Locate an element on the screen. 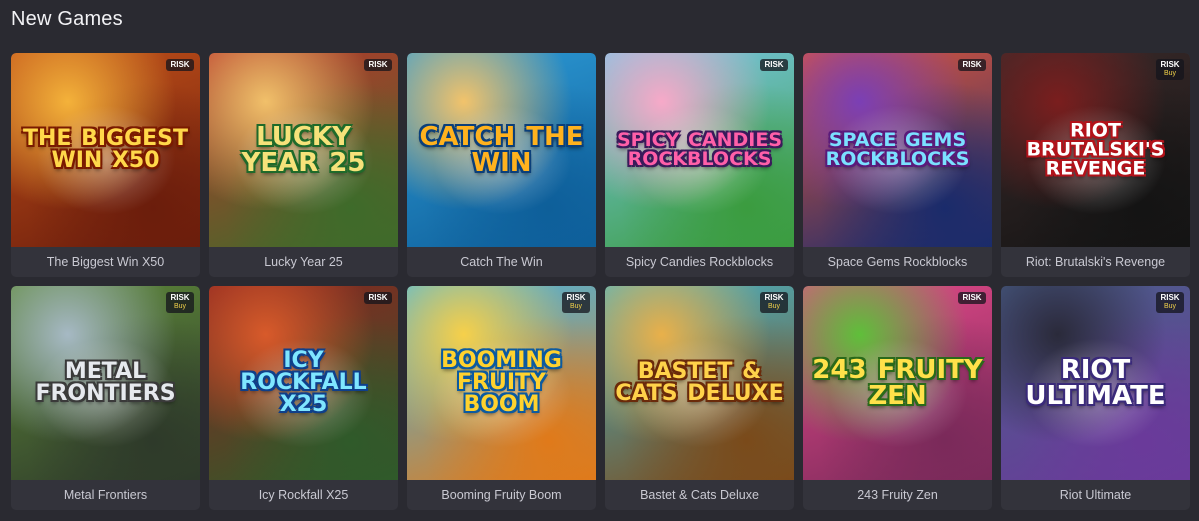  section-title: New Games is located at coordinates (67, 19).